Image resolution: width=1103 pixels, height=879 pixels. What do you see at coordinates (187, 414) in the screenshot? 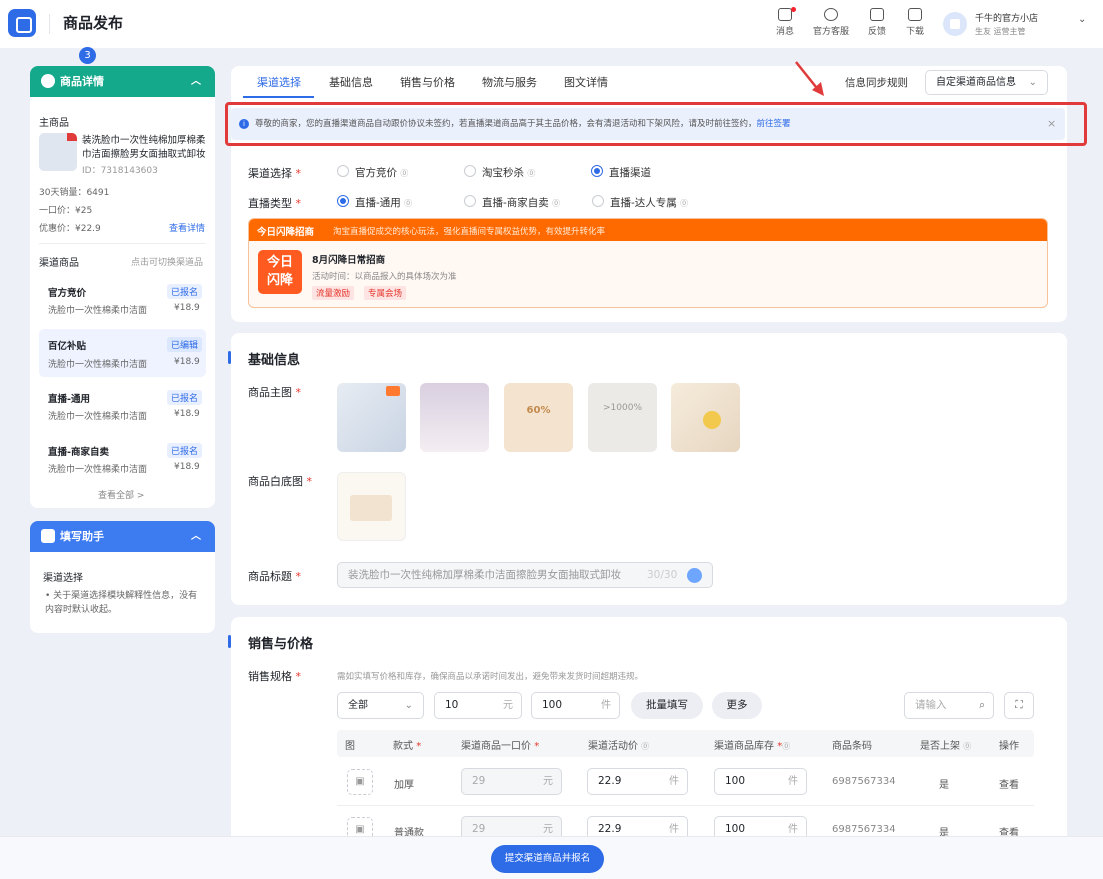
I see `channel-item-price: ¥18.9` at bounding box center [187, 414].